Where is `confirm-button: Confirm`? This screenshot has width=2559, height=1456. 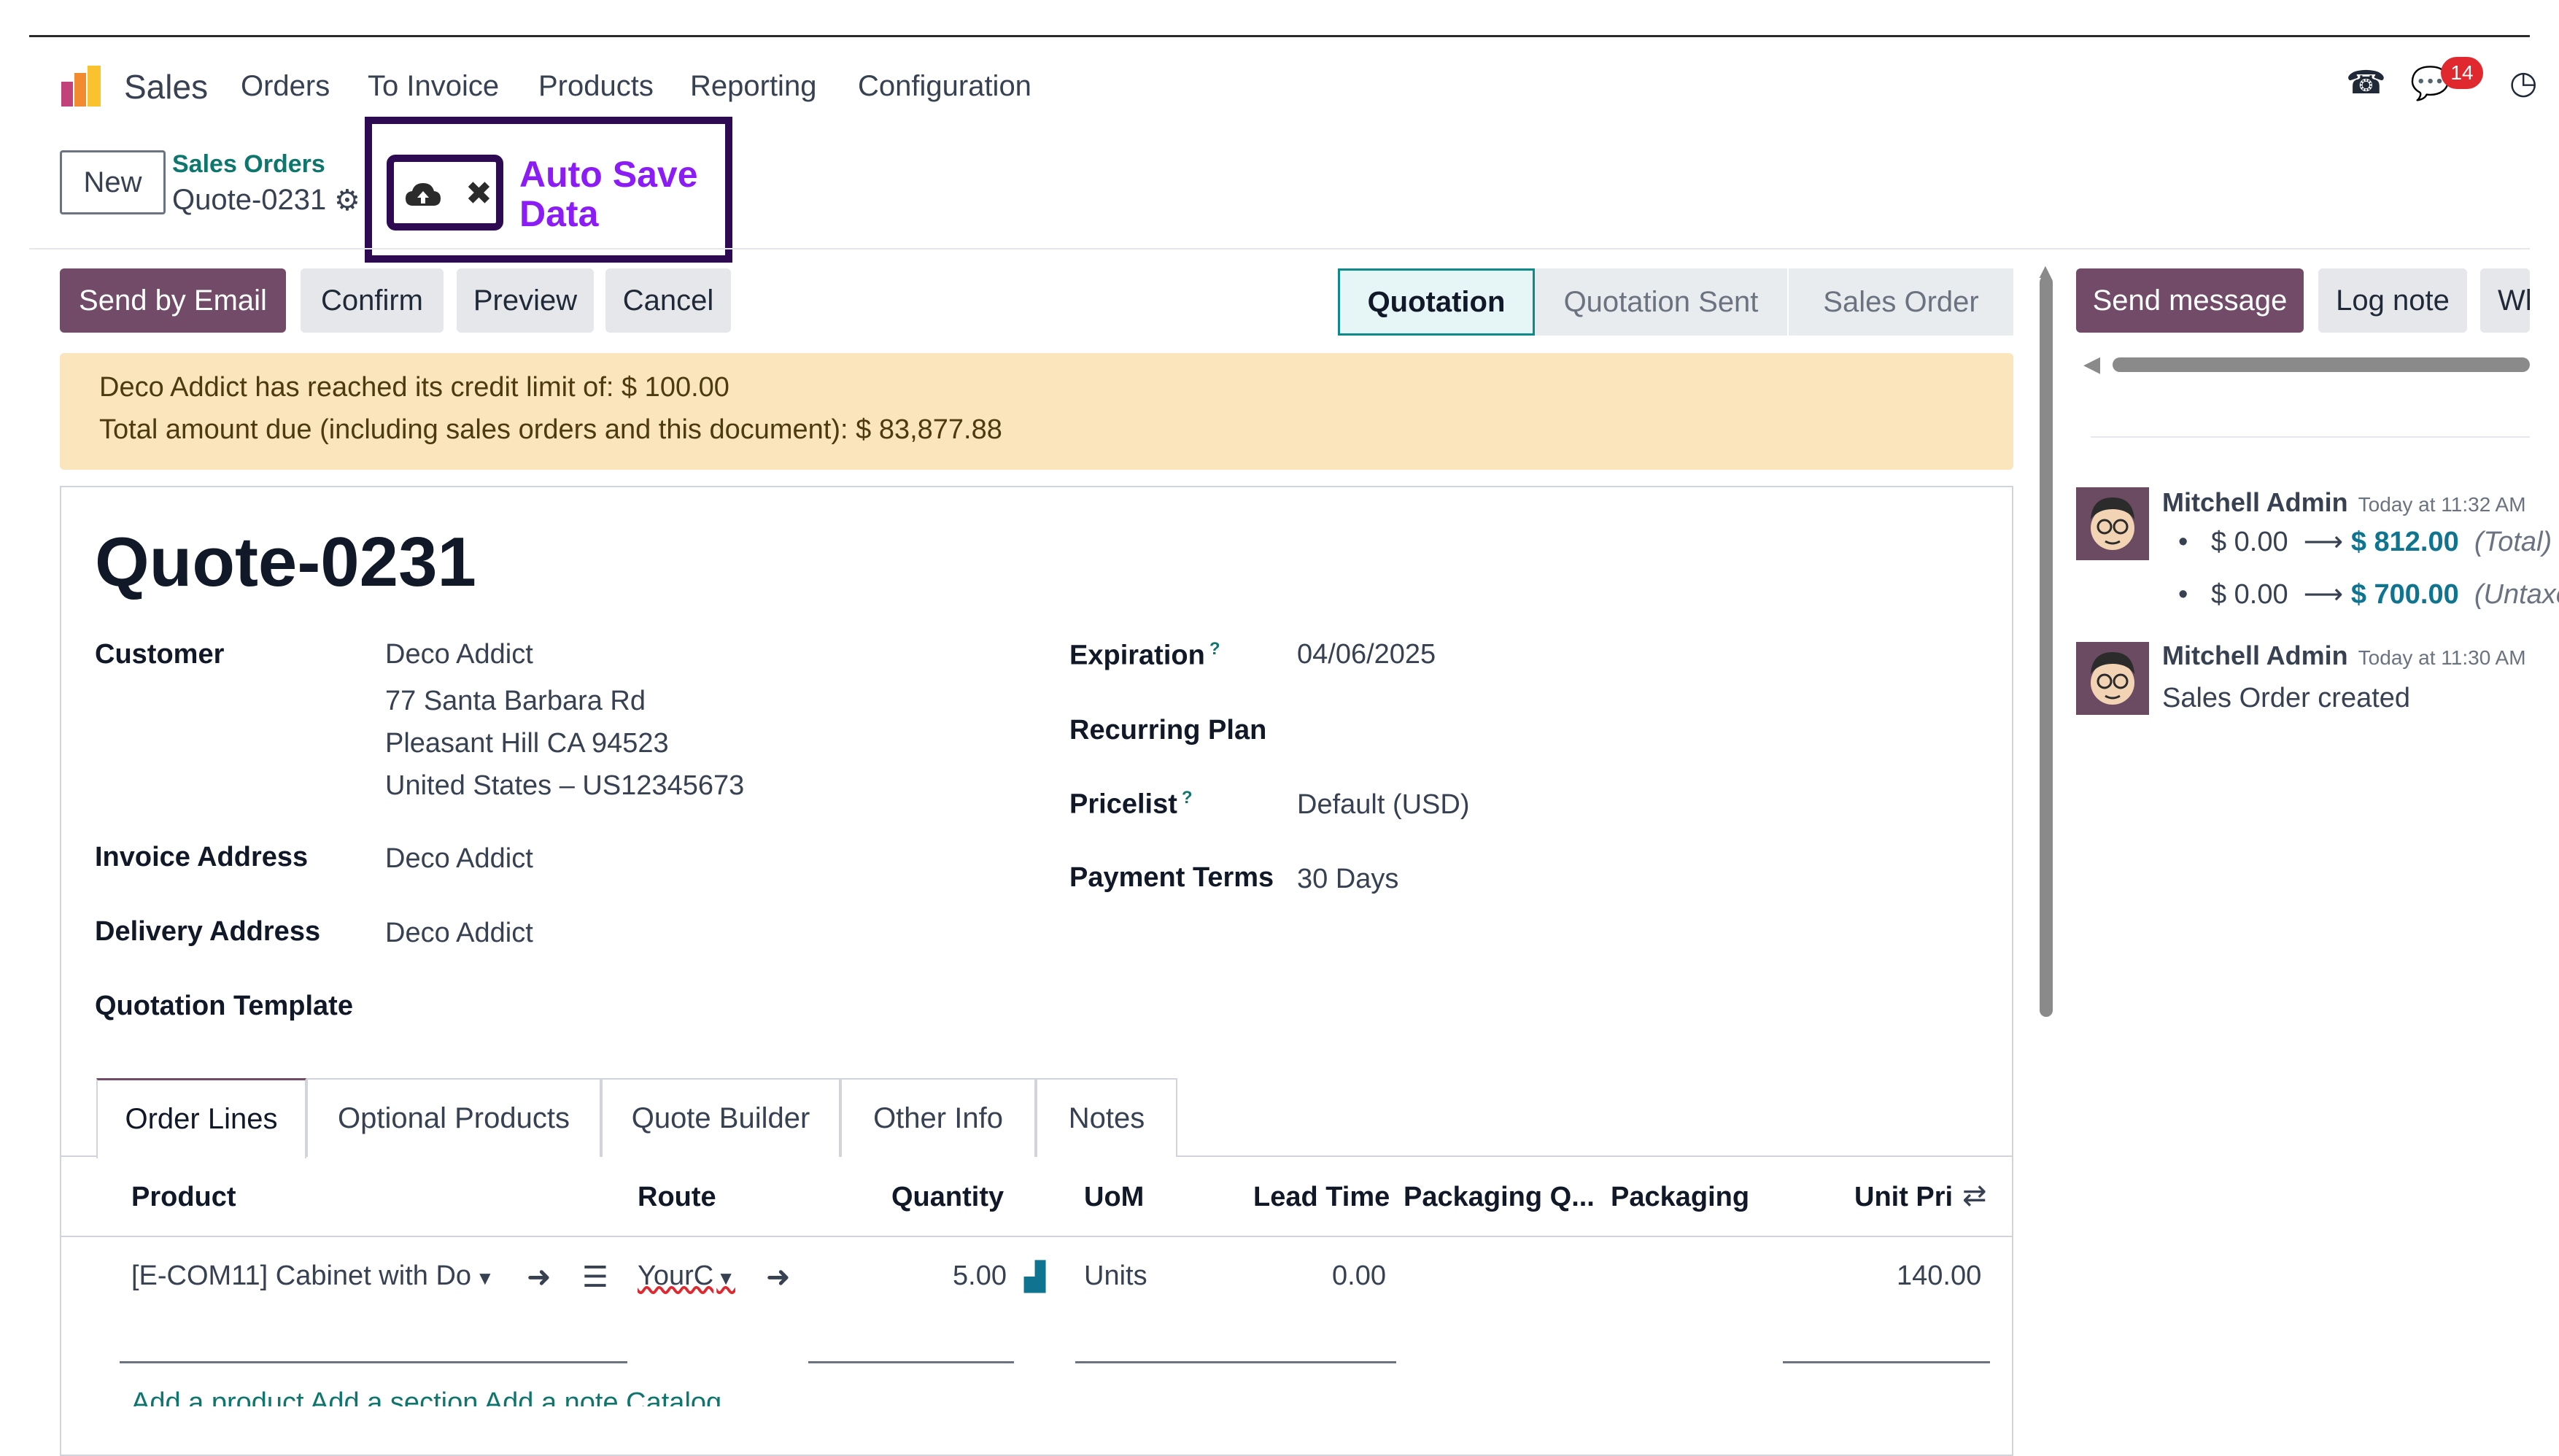
confirm-button: Confirm is located at coordinates (373, 300).